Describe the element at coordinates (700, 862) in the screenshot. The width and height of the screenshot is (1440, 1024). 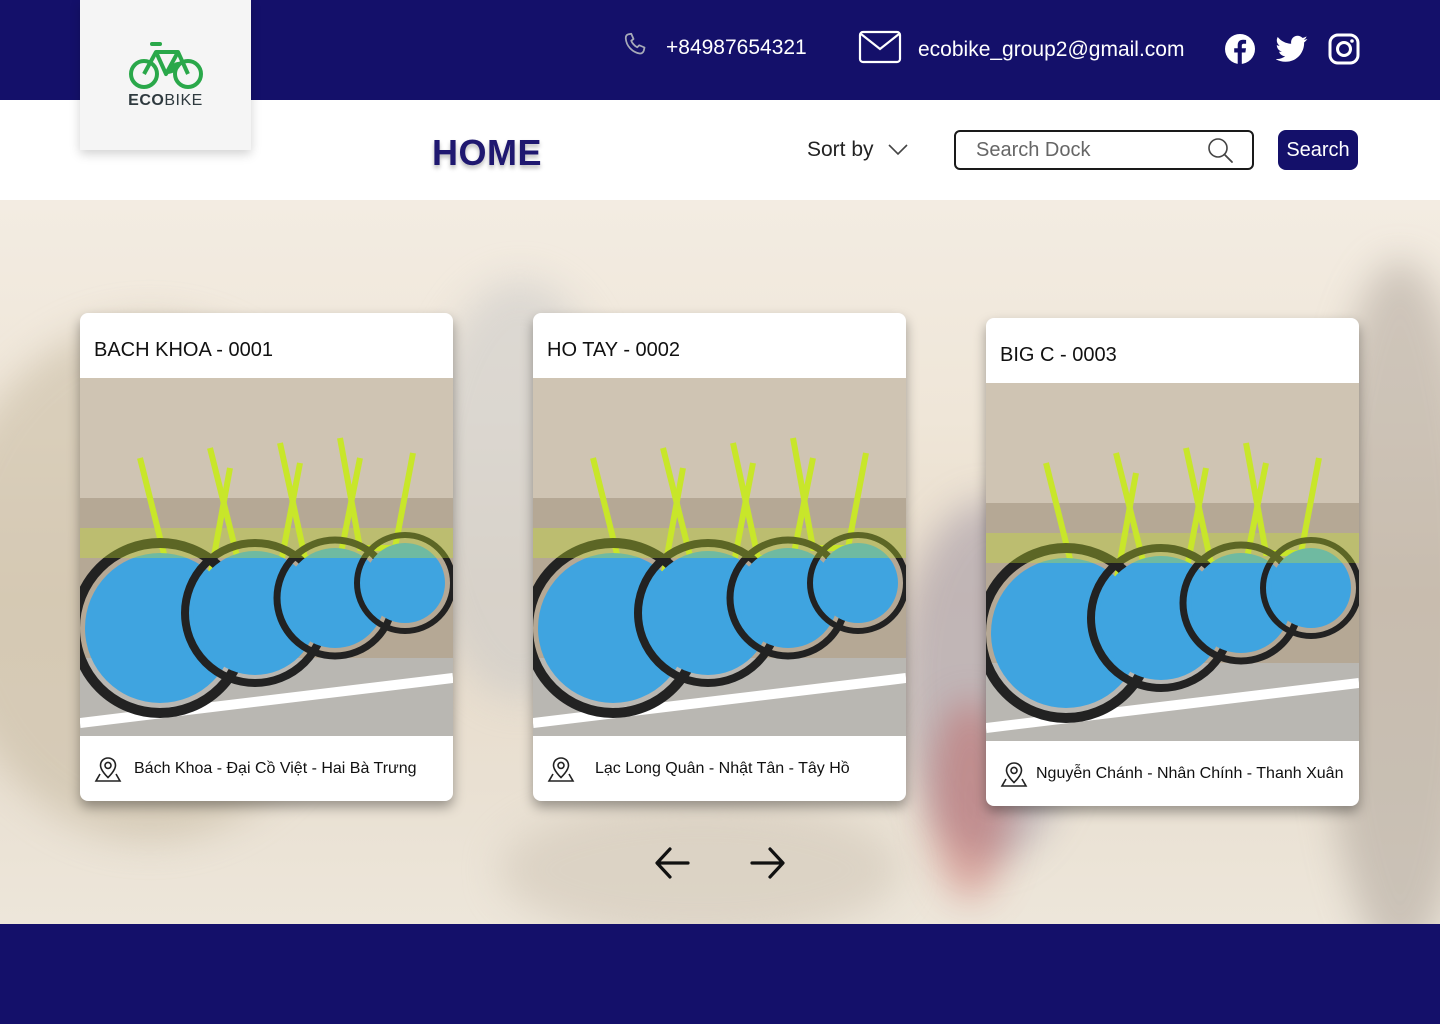
I see `background-blur` at that location.